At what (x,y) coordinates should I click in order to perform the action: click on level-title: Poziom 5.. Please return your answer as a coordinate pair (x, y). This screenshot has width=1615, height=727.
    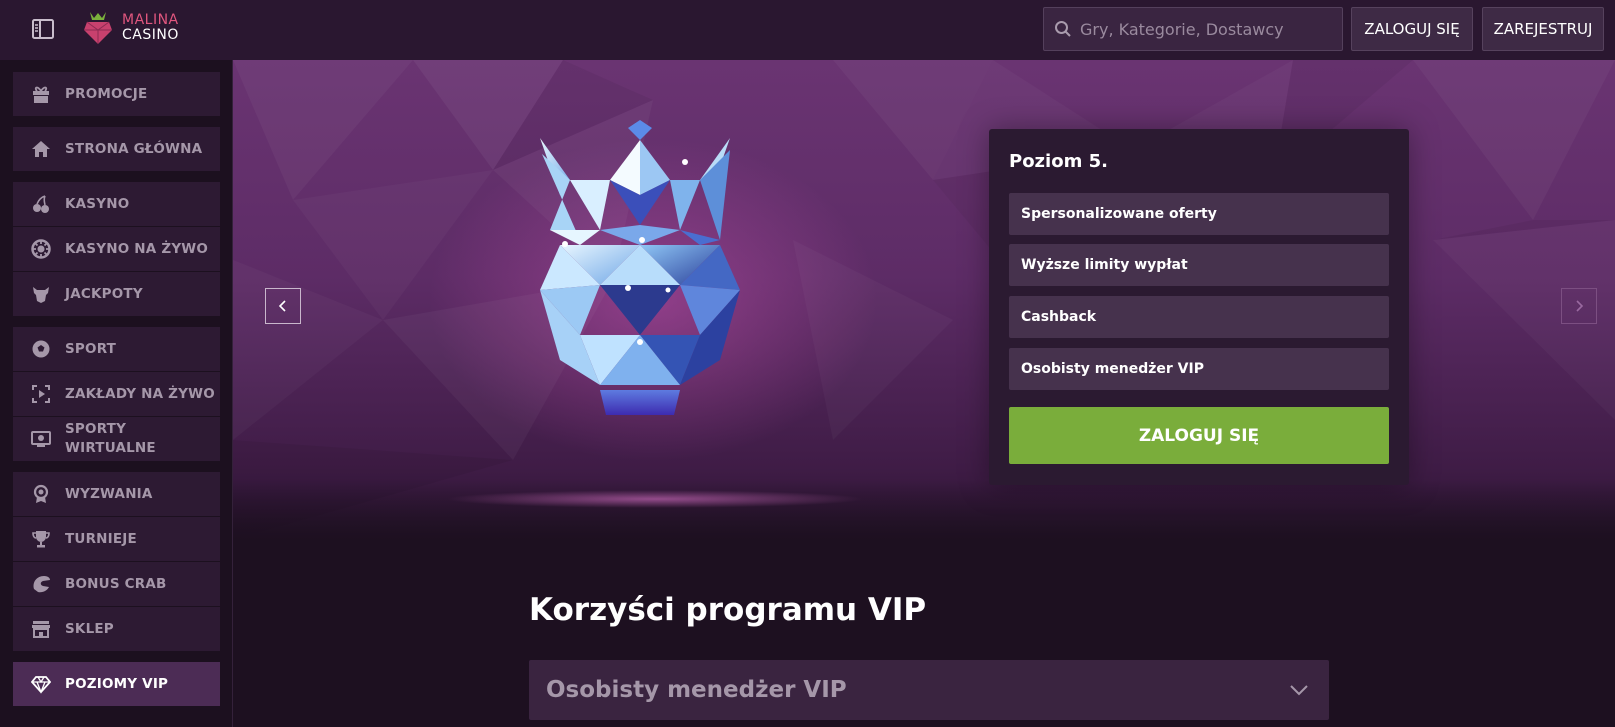
    Looking at the image, I should click on (1058, 161).